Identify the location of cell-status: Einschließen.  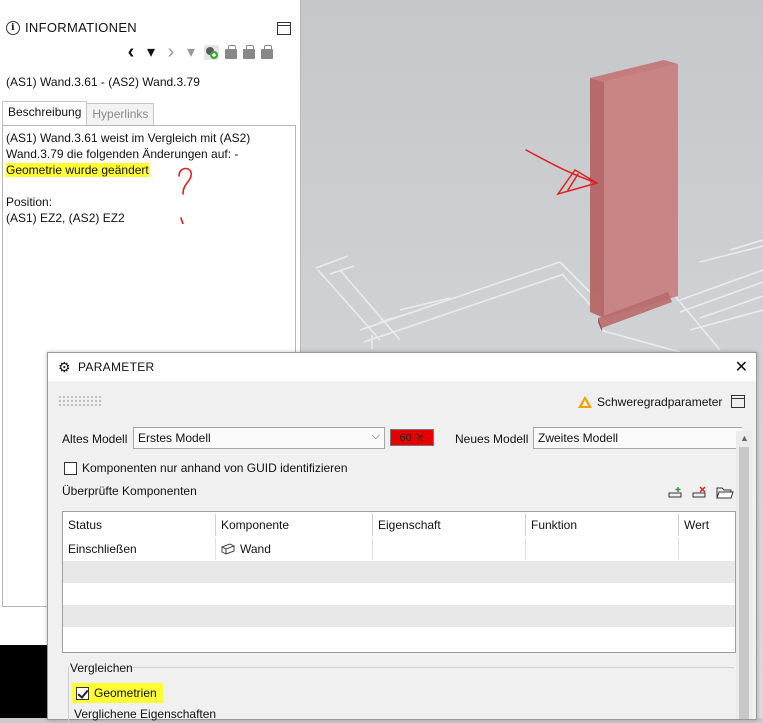
(139, 549).